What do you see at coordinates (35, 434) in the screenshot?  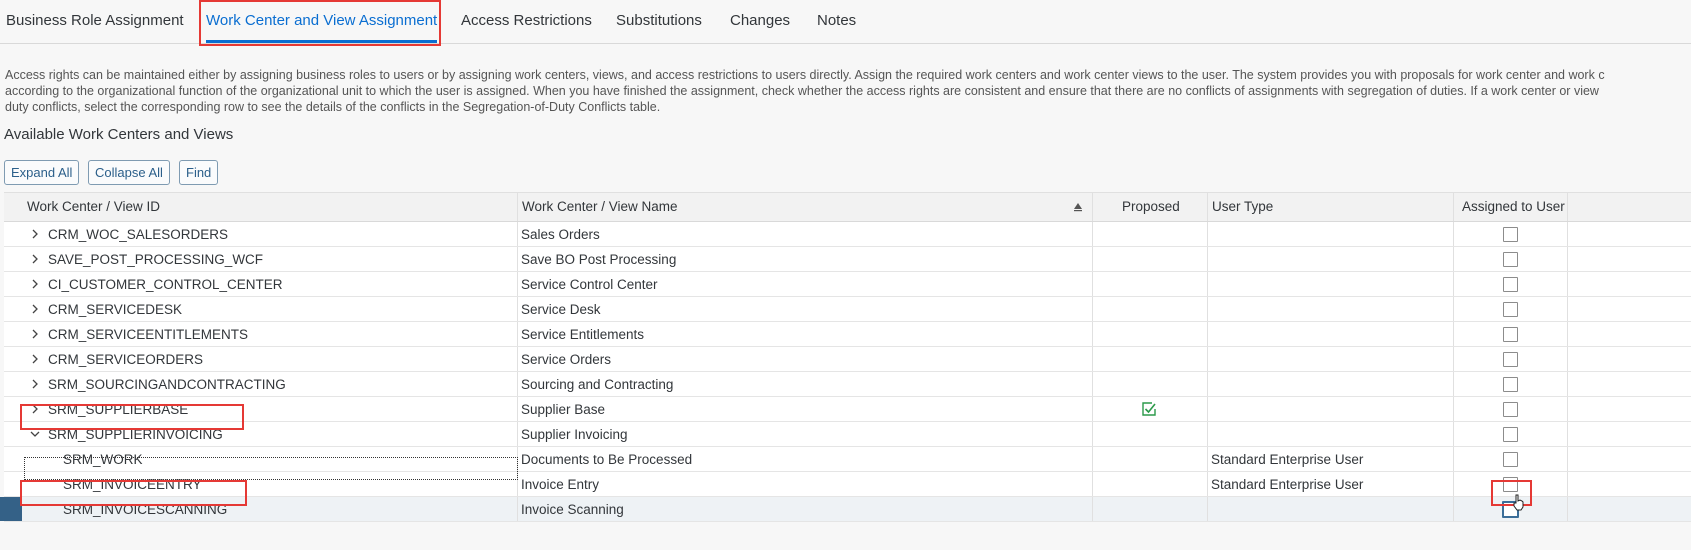 I see `chevron-down-icon` at bounding box center [35, 434].